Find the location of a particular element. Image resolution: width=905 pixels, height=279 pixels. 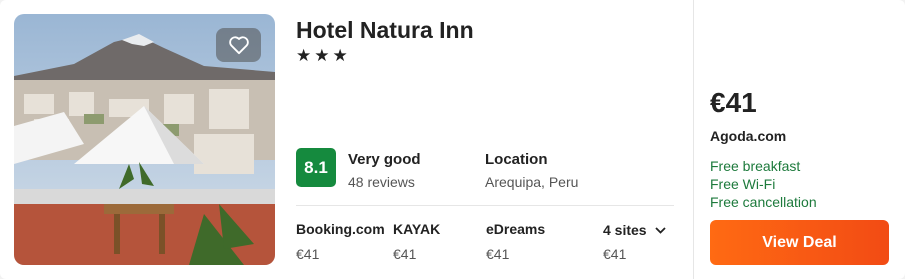

deal-provider: Agoda.com is located at coordinates (748, 136).